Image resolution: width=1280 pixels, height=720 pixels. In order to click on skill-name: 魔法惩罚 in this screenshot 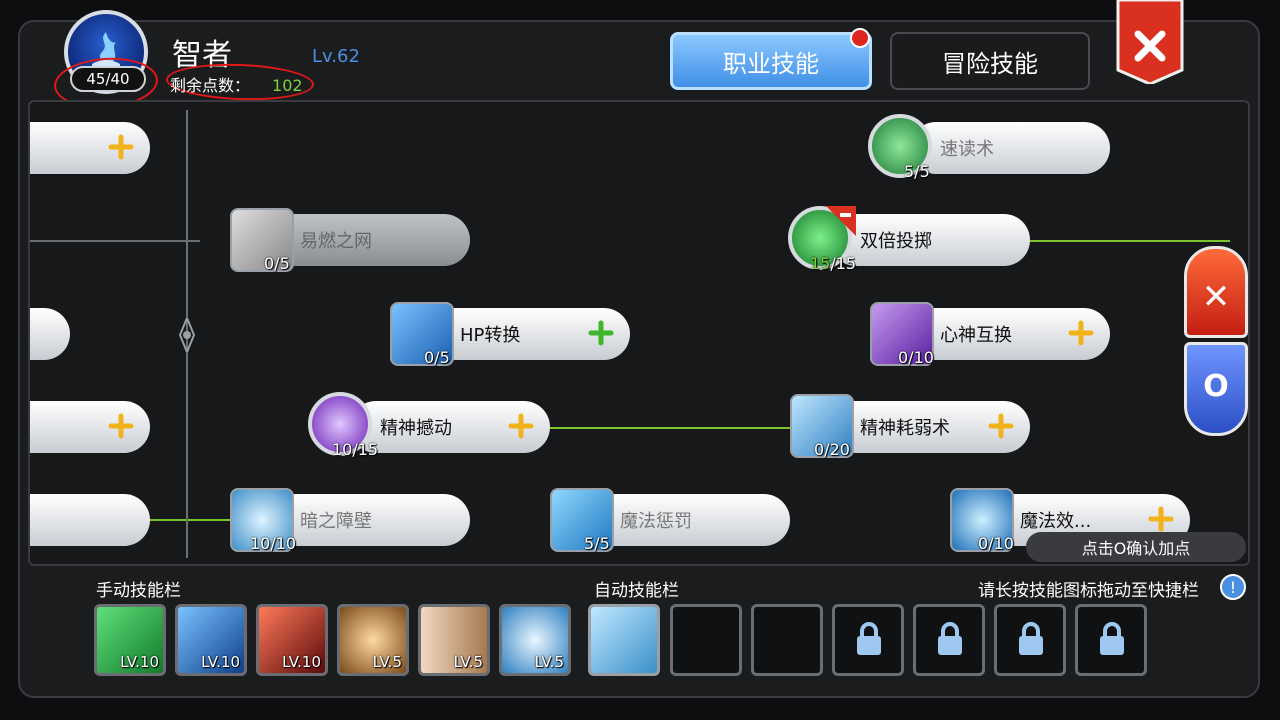, I will do `click(656, 521)`.